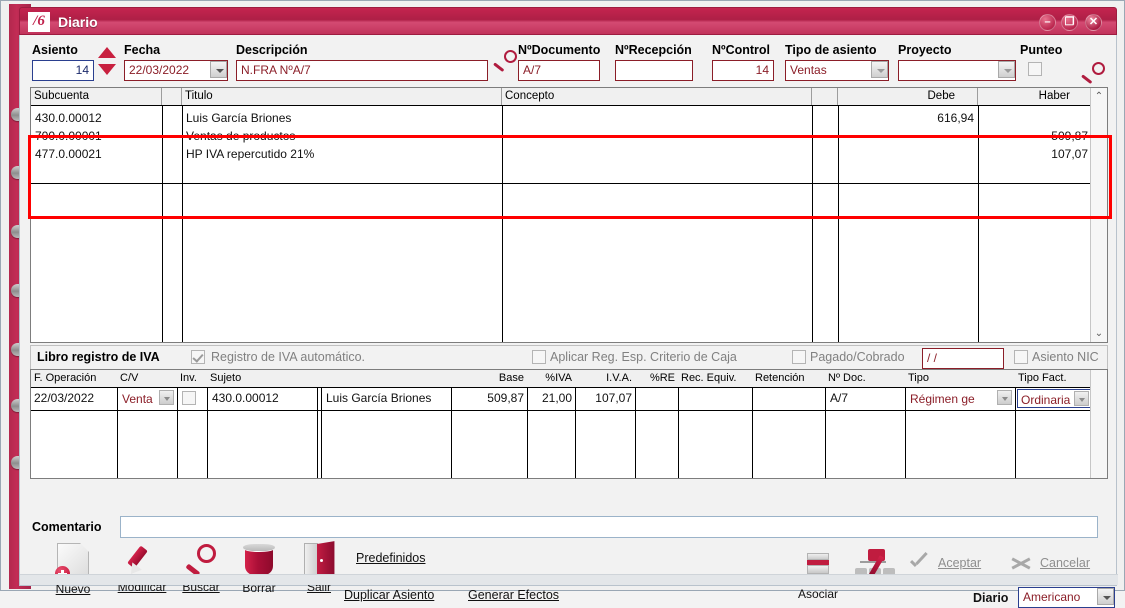 The image size is (1125, 608). I want to click on tipo-combo: Régimen ge, so click(960, 398).